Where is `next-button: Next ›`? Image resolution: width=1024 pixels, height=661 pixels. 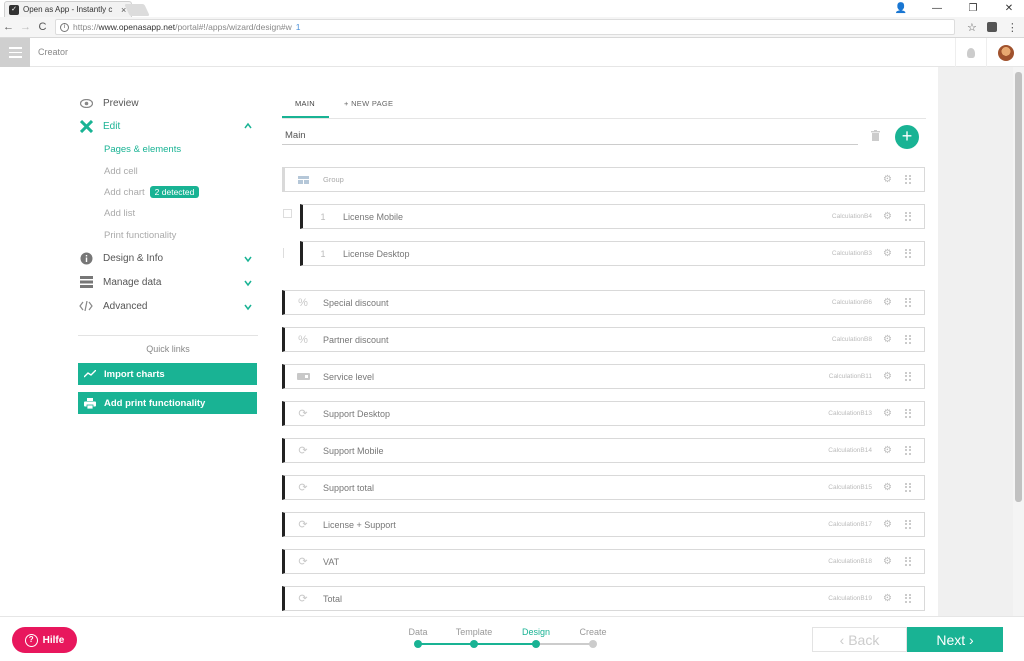
next-button: Next › is located at coordinates (955, 639).